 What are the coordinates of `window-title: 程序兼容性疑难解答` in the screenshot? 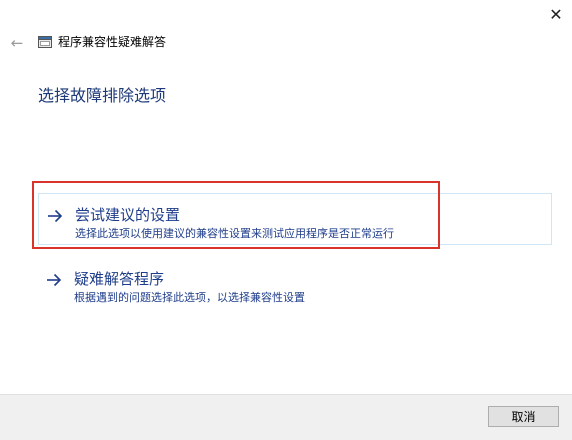 It's located at (112, 42).